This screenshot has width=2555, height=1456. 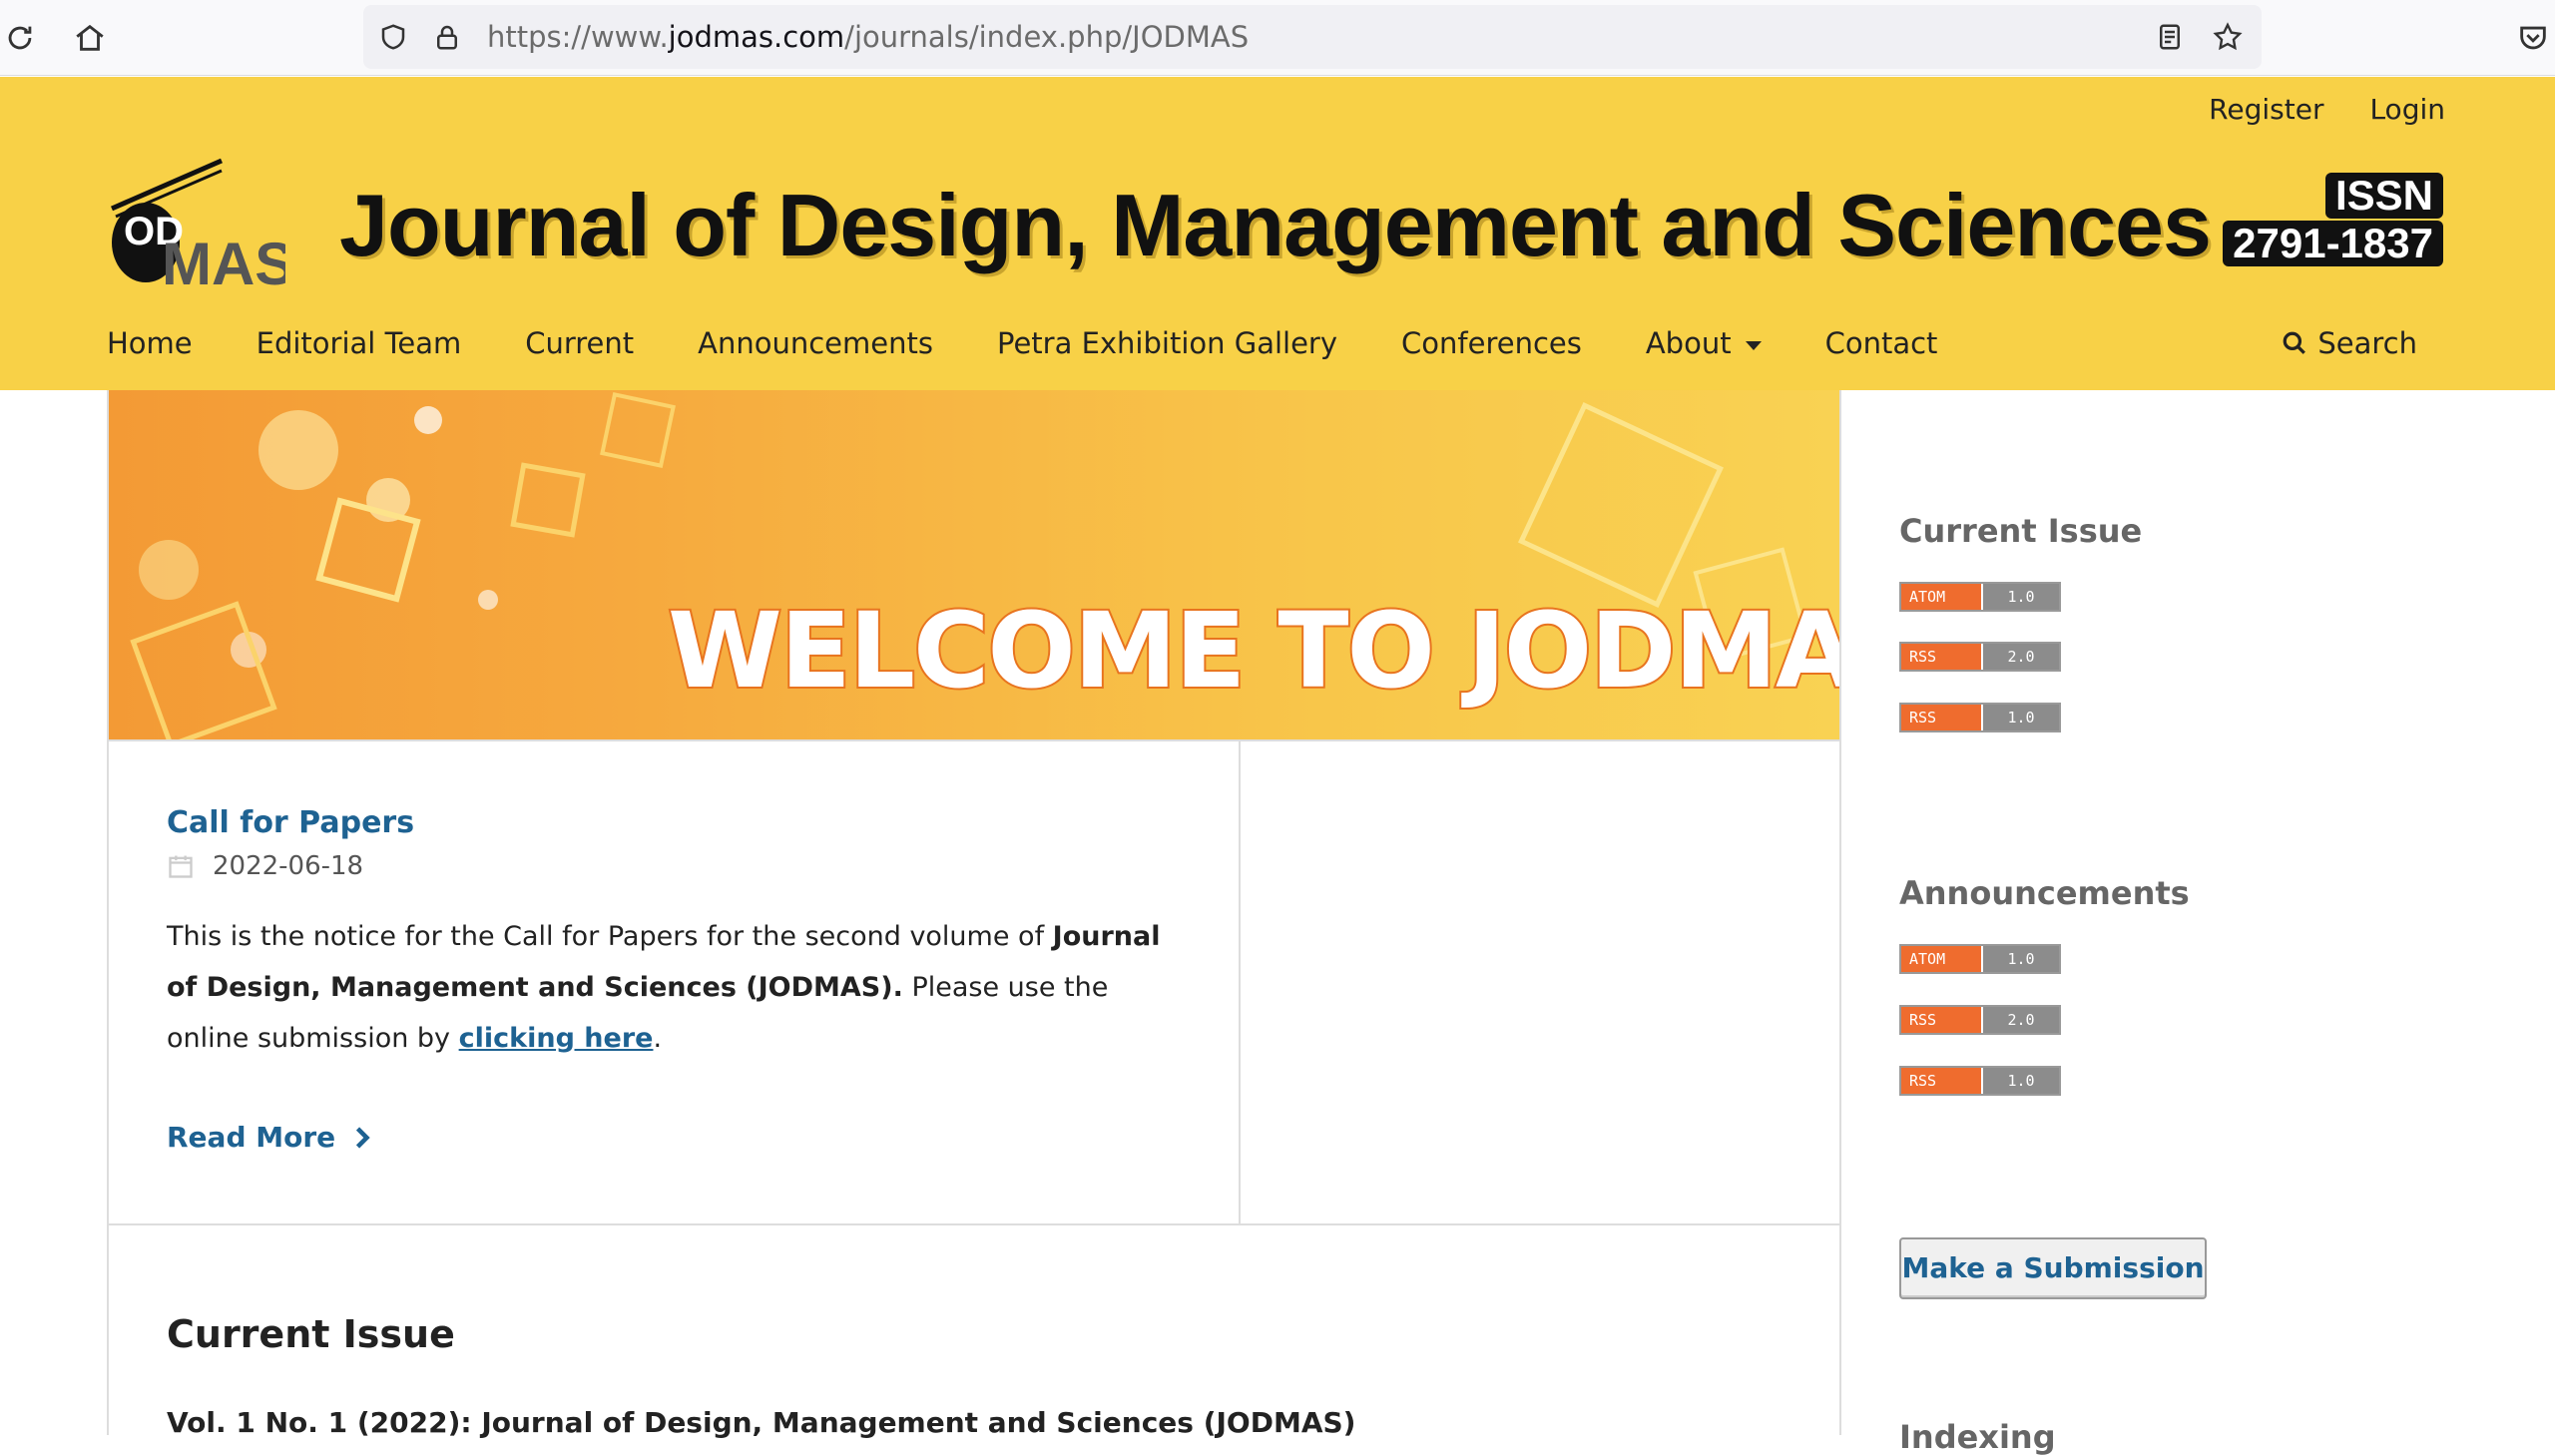 I want to click on sidebar-announcements-heading: Announcements, so click(x=2044, y=893).